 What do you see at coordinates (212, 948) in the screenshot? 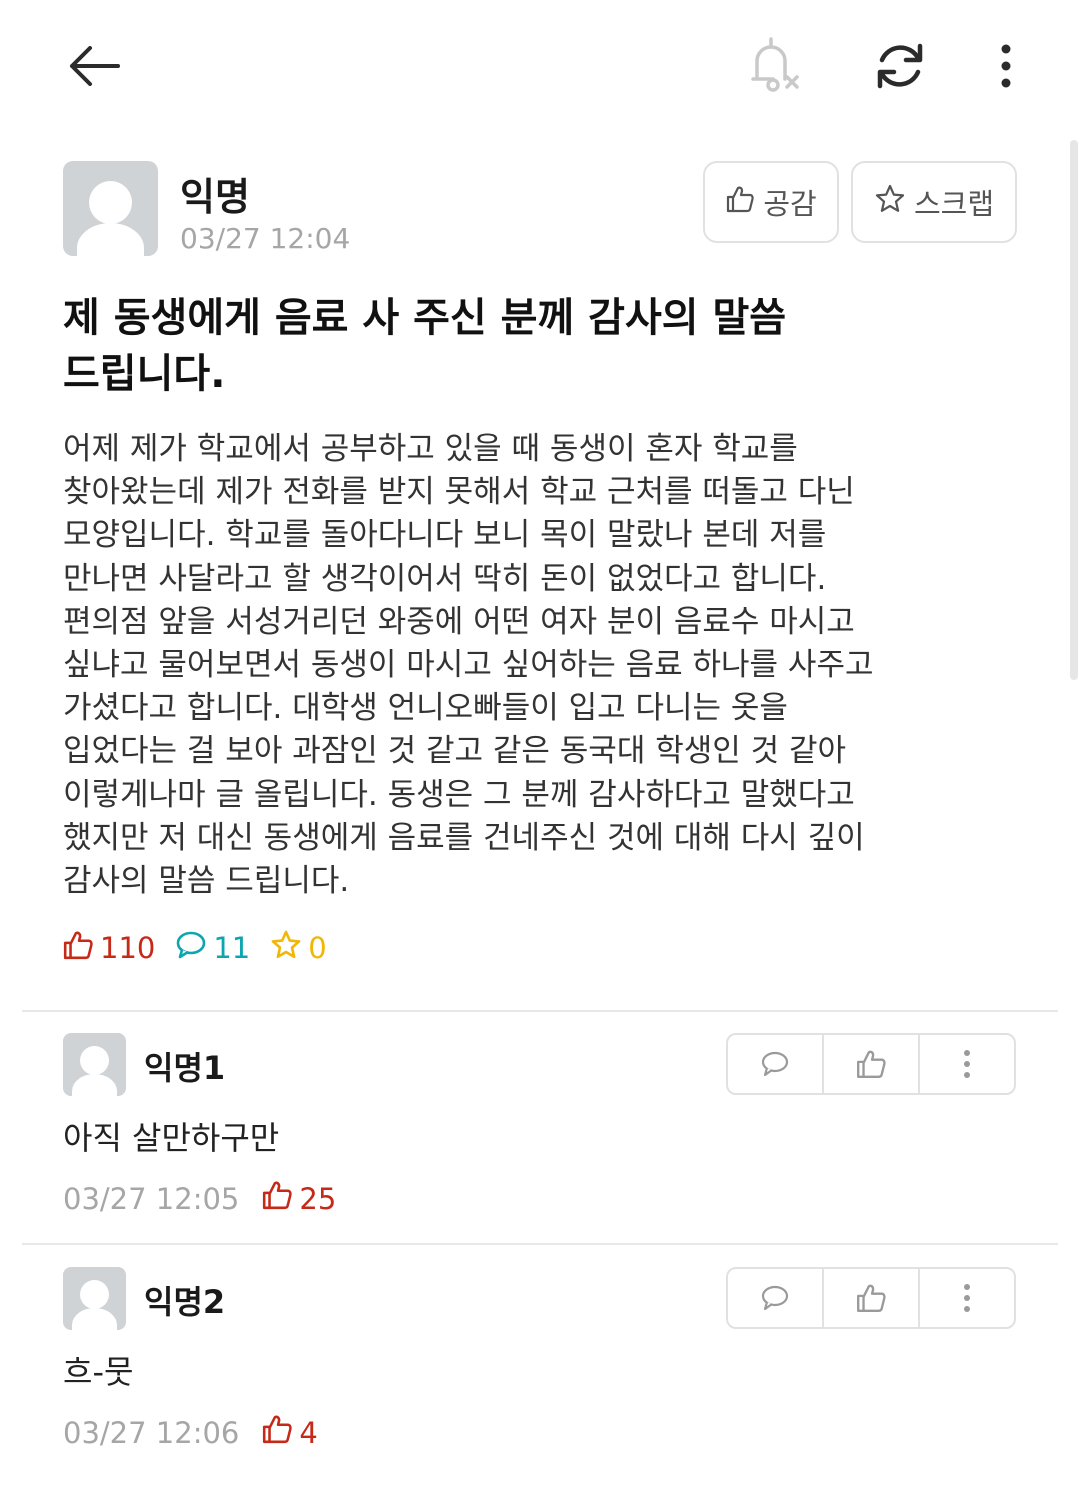
I see `comment-count: 11` at bounding box center [212, 948].